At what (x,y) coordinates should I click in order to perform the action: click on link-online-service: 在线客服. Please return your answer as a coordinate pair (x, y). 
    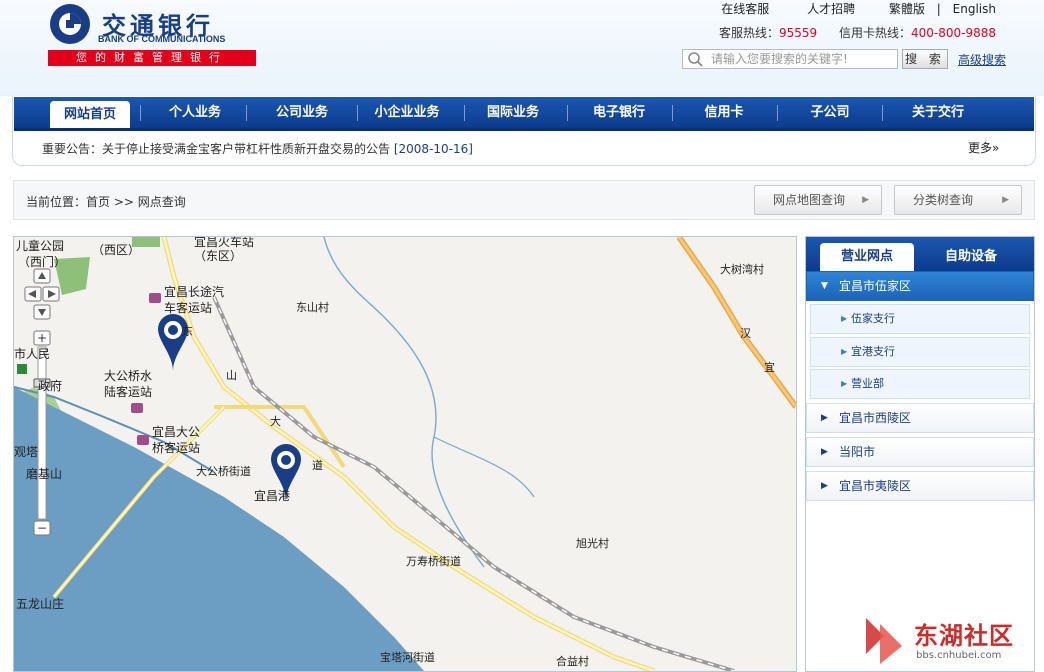
    Looking at the image, I should click on (745, 9).